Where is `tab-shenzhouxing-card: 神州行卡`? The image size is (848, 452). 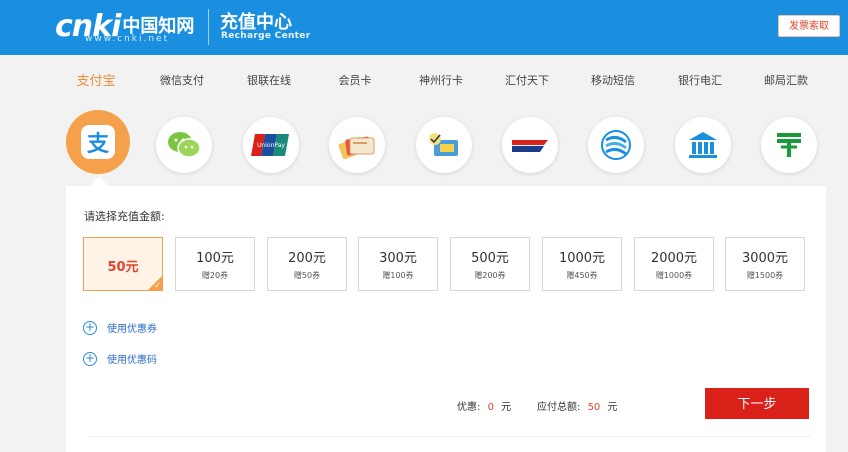 tab-shenzhouxing-card: 神州行卡 is located at coordinates (441, 80).